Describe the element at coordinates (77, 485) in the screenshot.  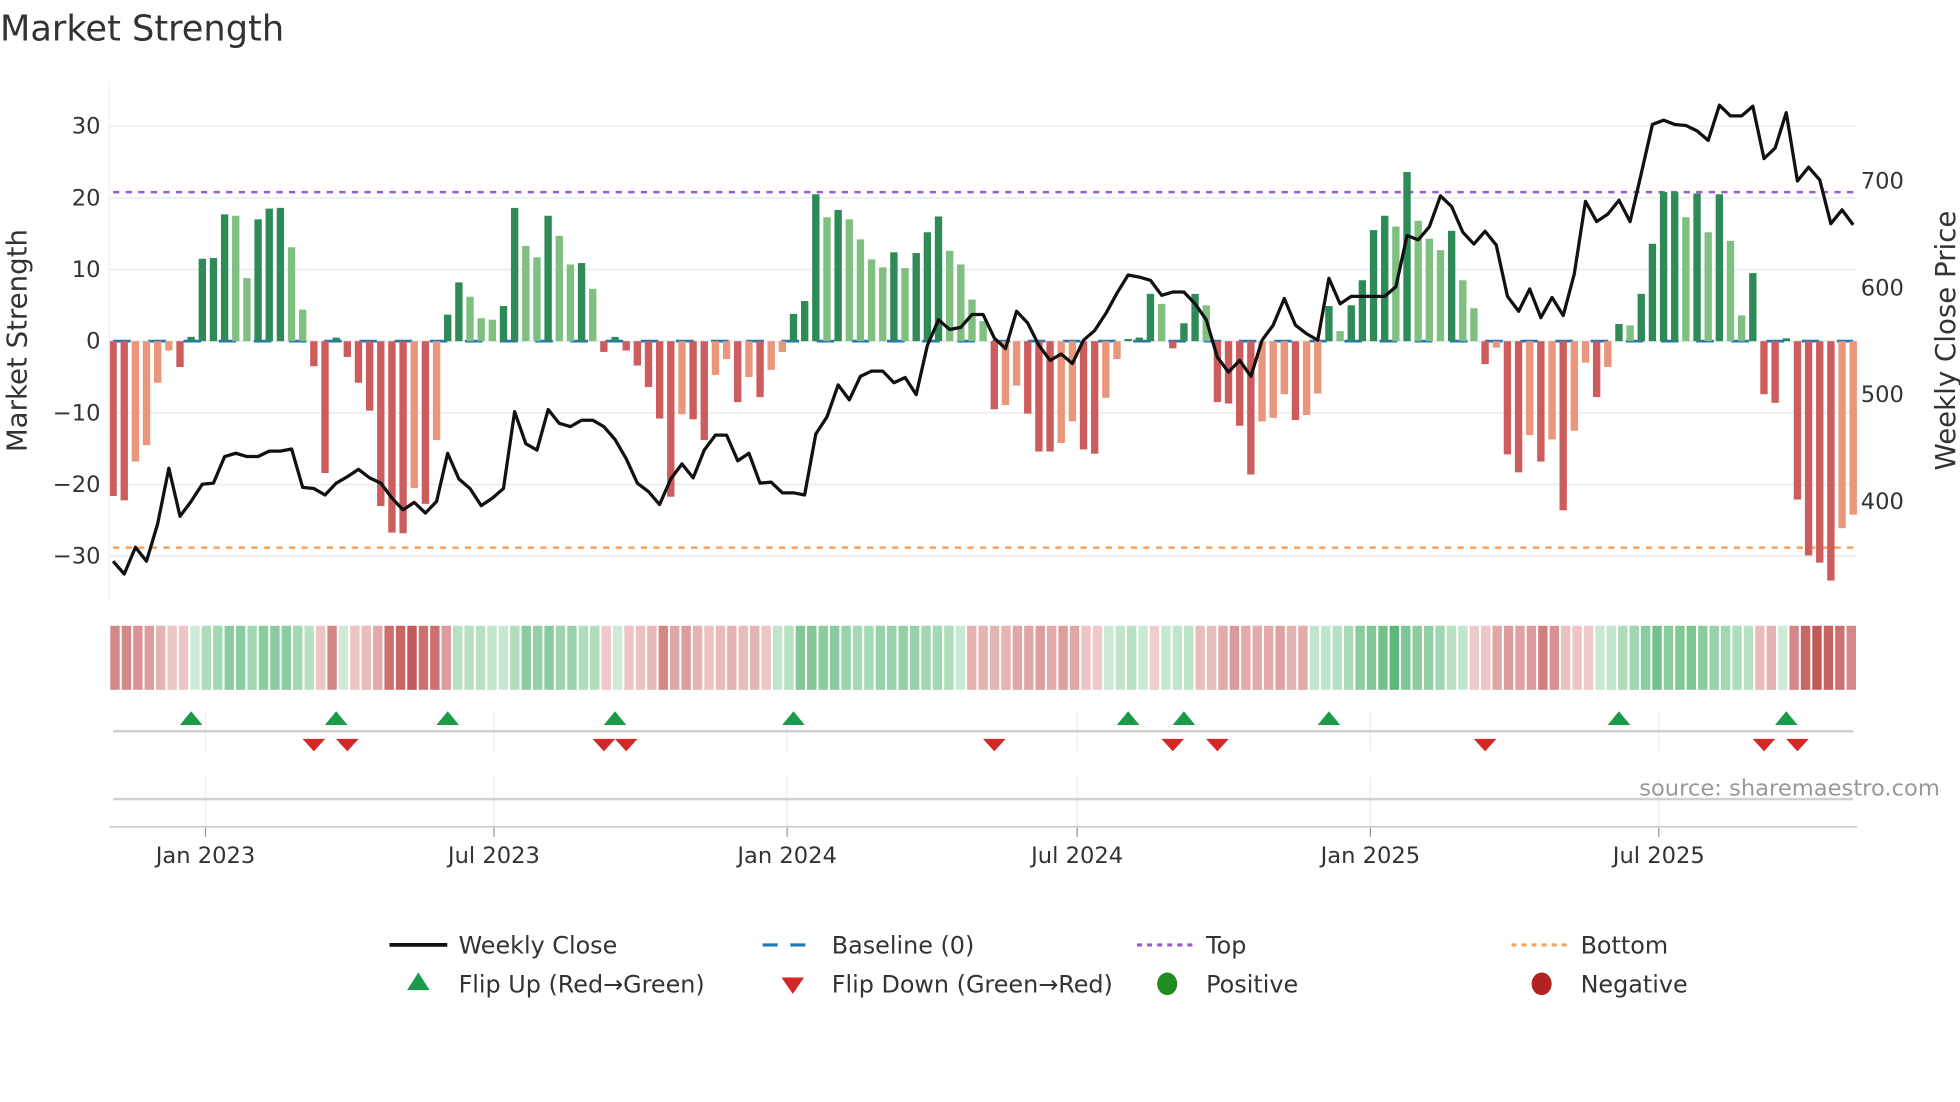
I see `y-tick-label: −20` at that location.